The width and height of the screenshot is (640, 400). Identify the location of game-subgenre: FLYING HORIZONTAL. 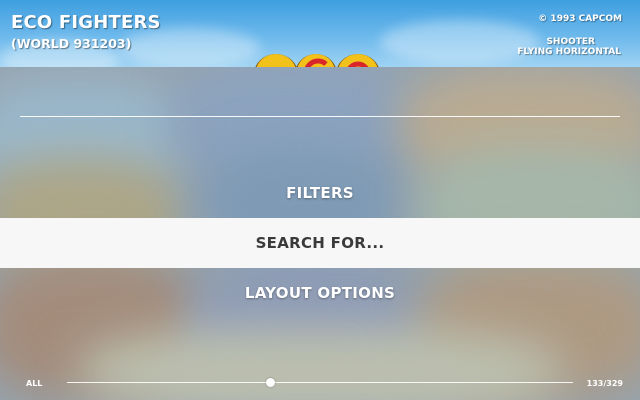
(569, 52).